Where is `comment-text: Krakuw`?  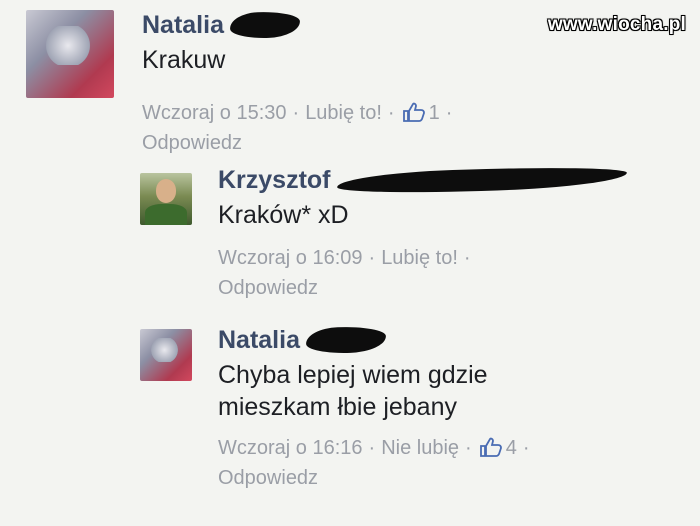 comment-text: Krakuw is located at coordinates (184, 60).